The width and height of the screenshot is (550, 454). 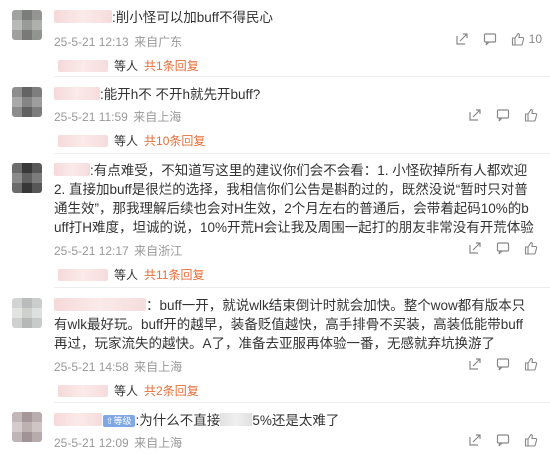 I want to click on comment-date: 25-5-21 12:09, so click(x=91, y=443).